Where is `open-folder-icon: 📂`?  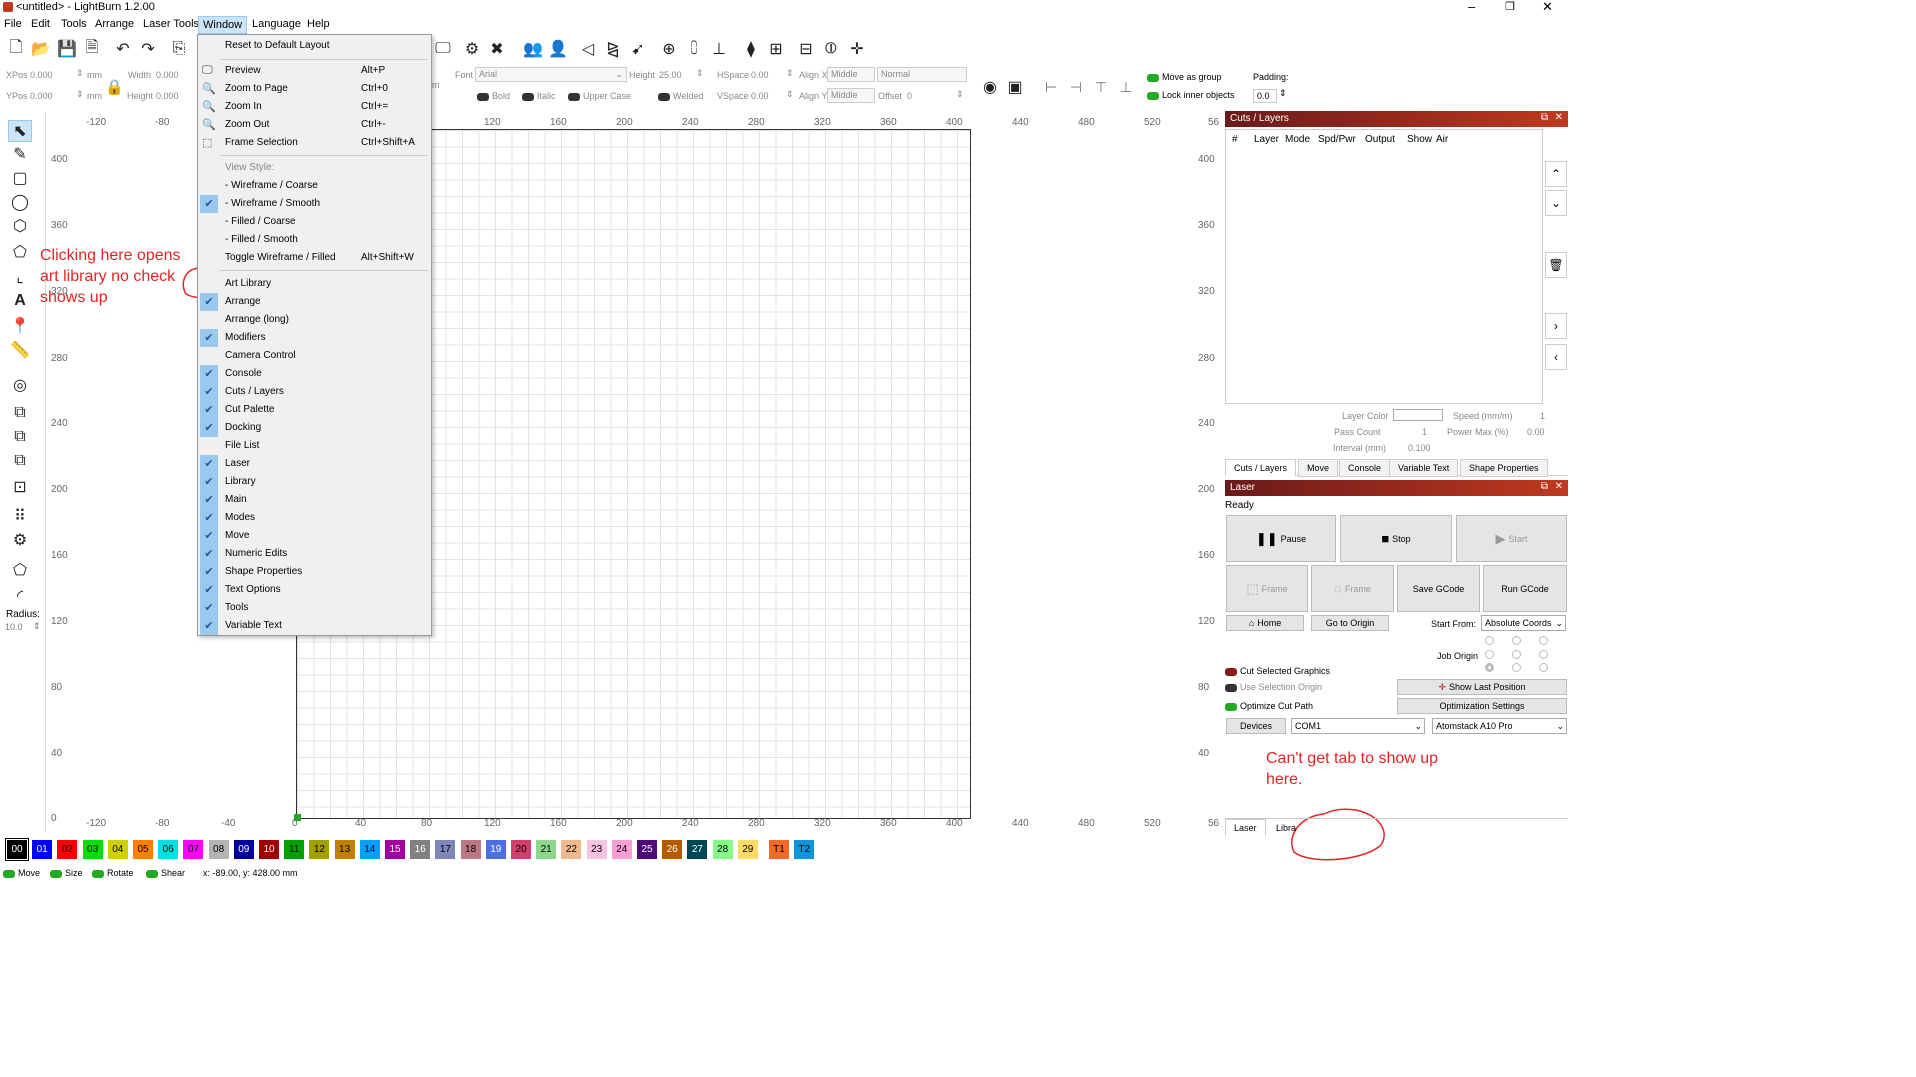
open-folder-icon: 📂 is located at coordinates (41, 49).